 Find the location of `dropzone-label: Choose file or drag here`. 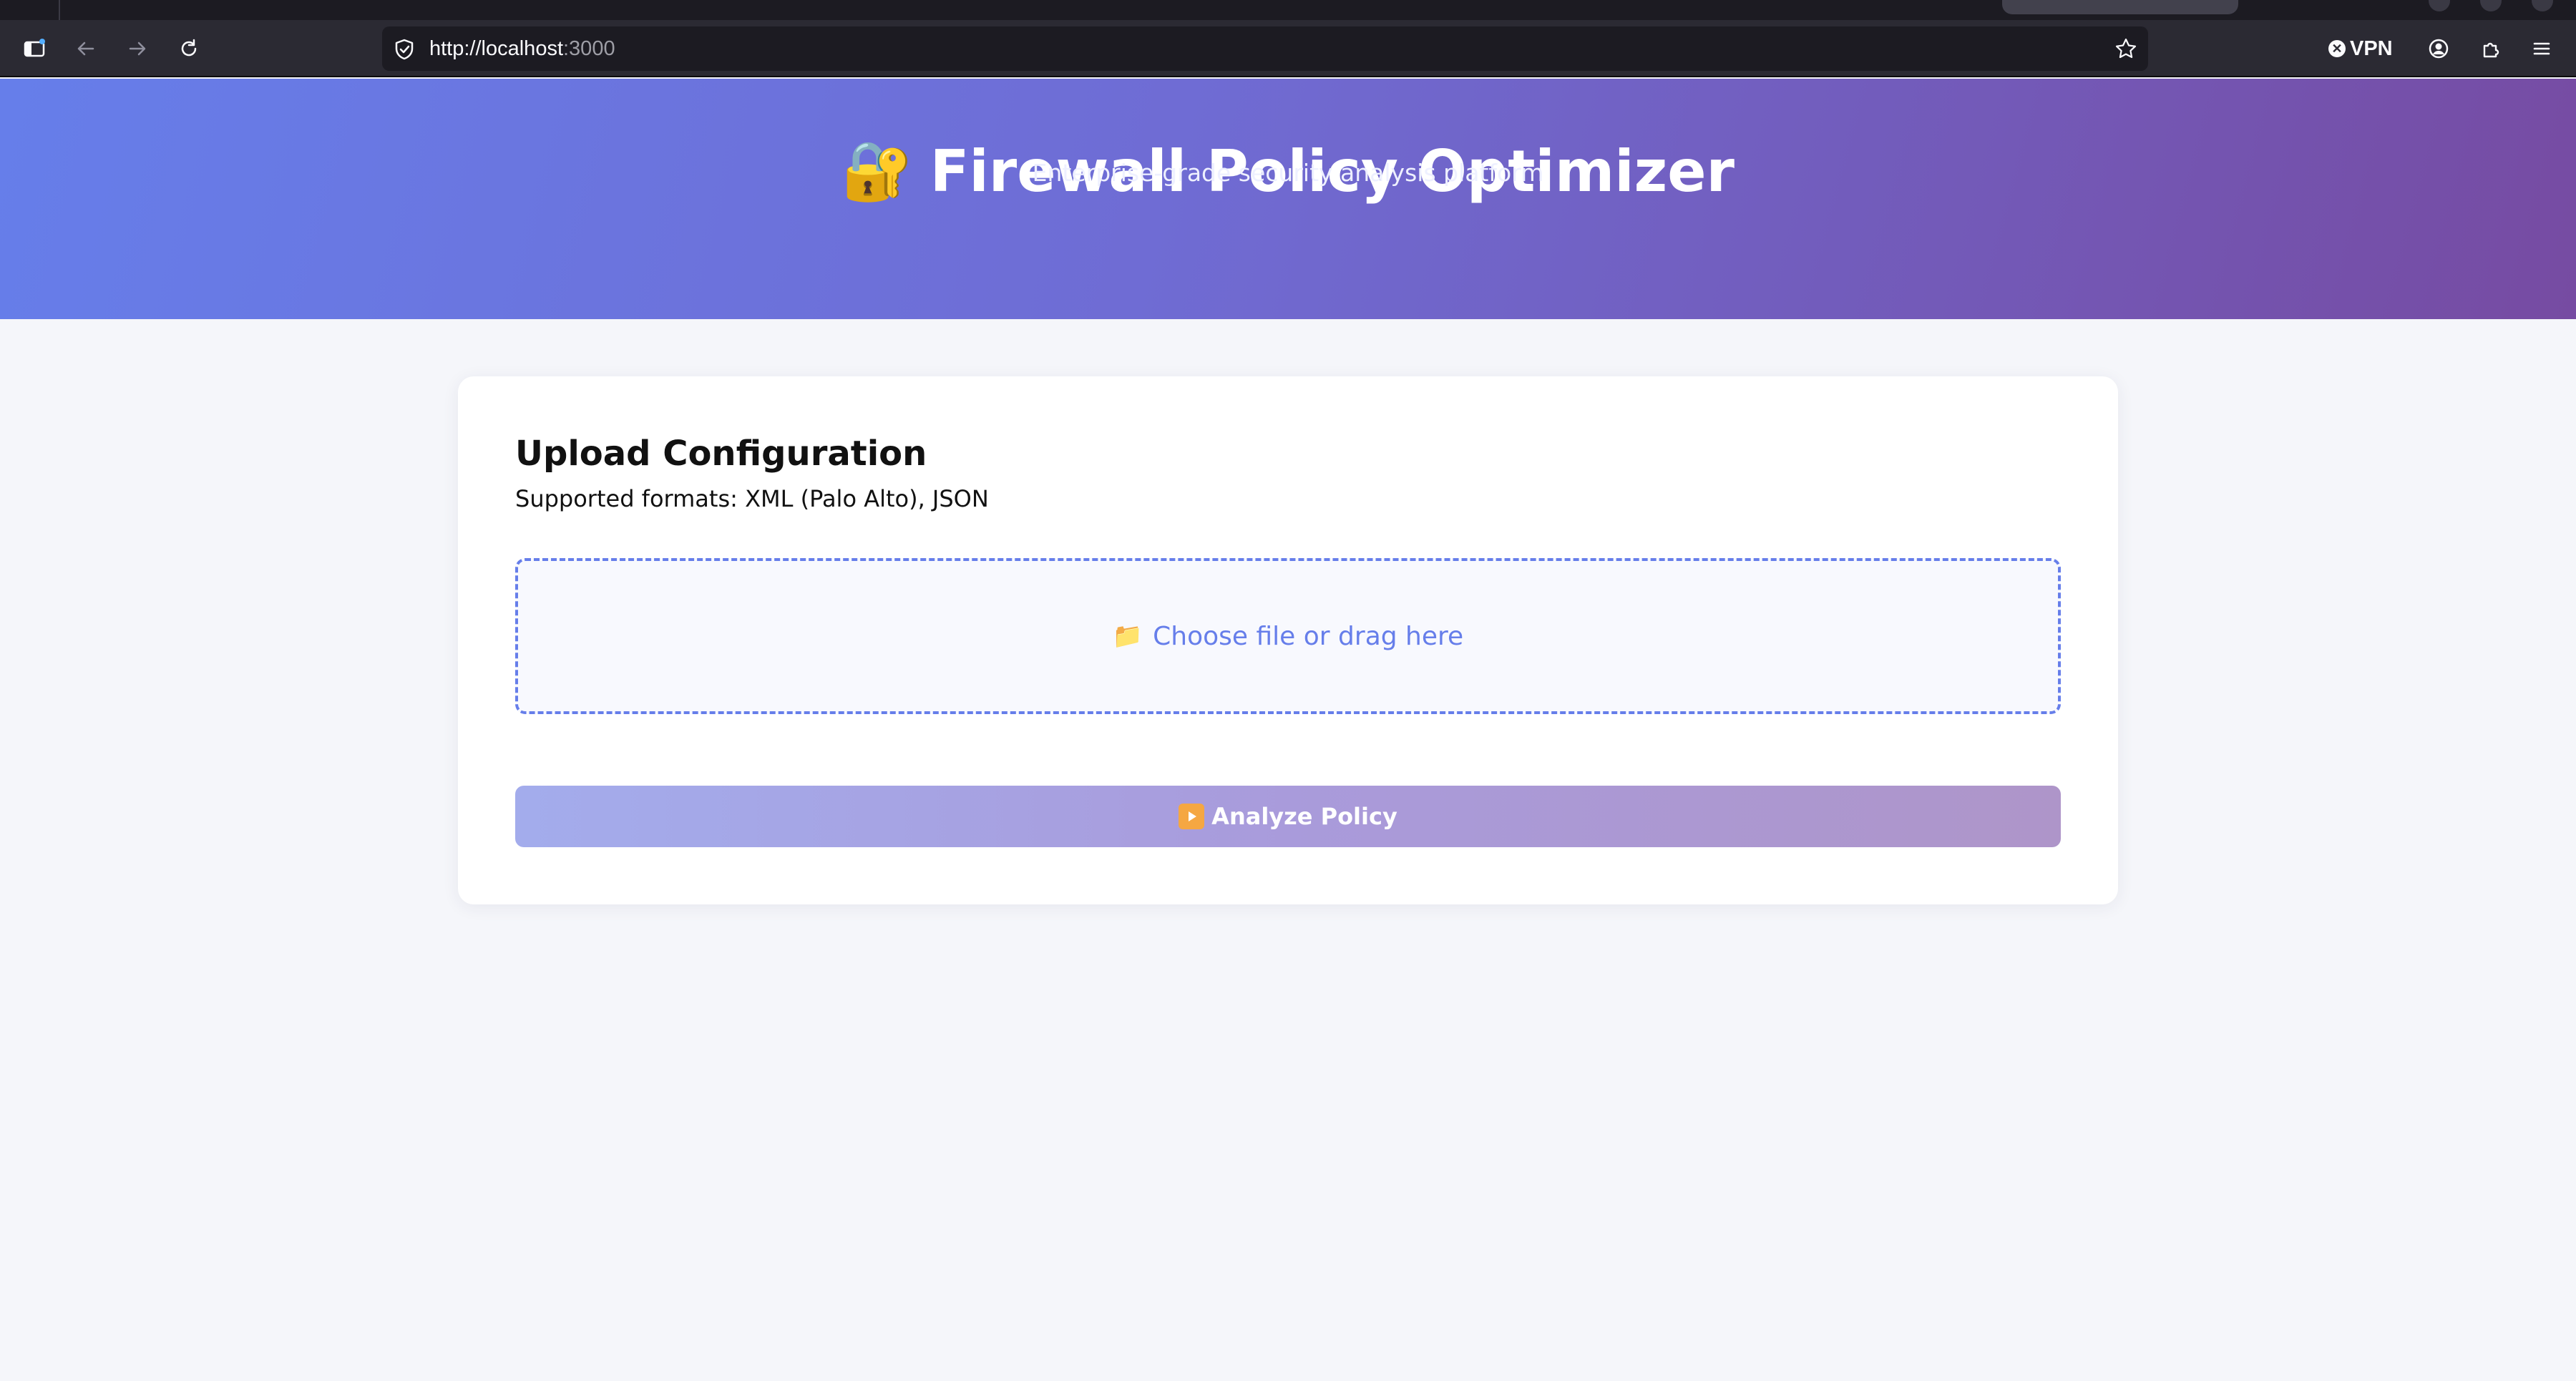

dropzone-label: Choose file or drag here is located at coordinates (1308, 636).